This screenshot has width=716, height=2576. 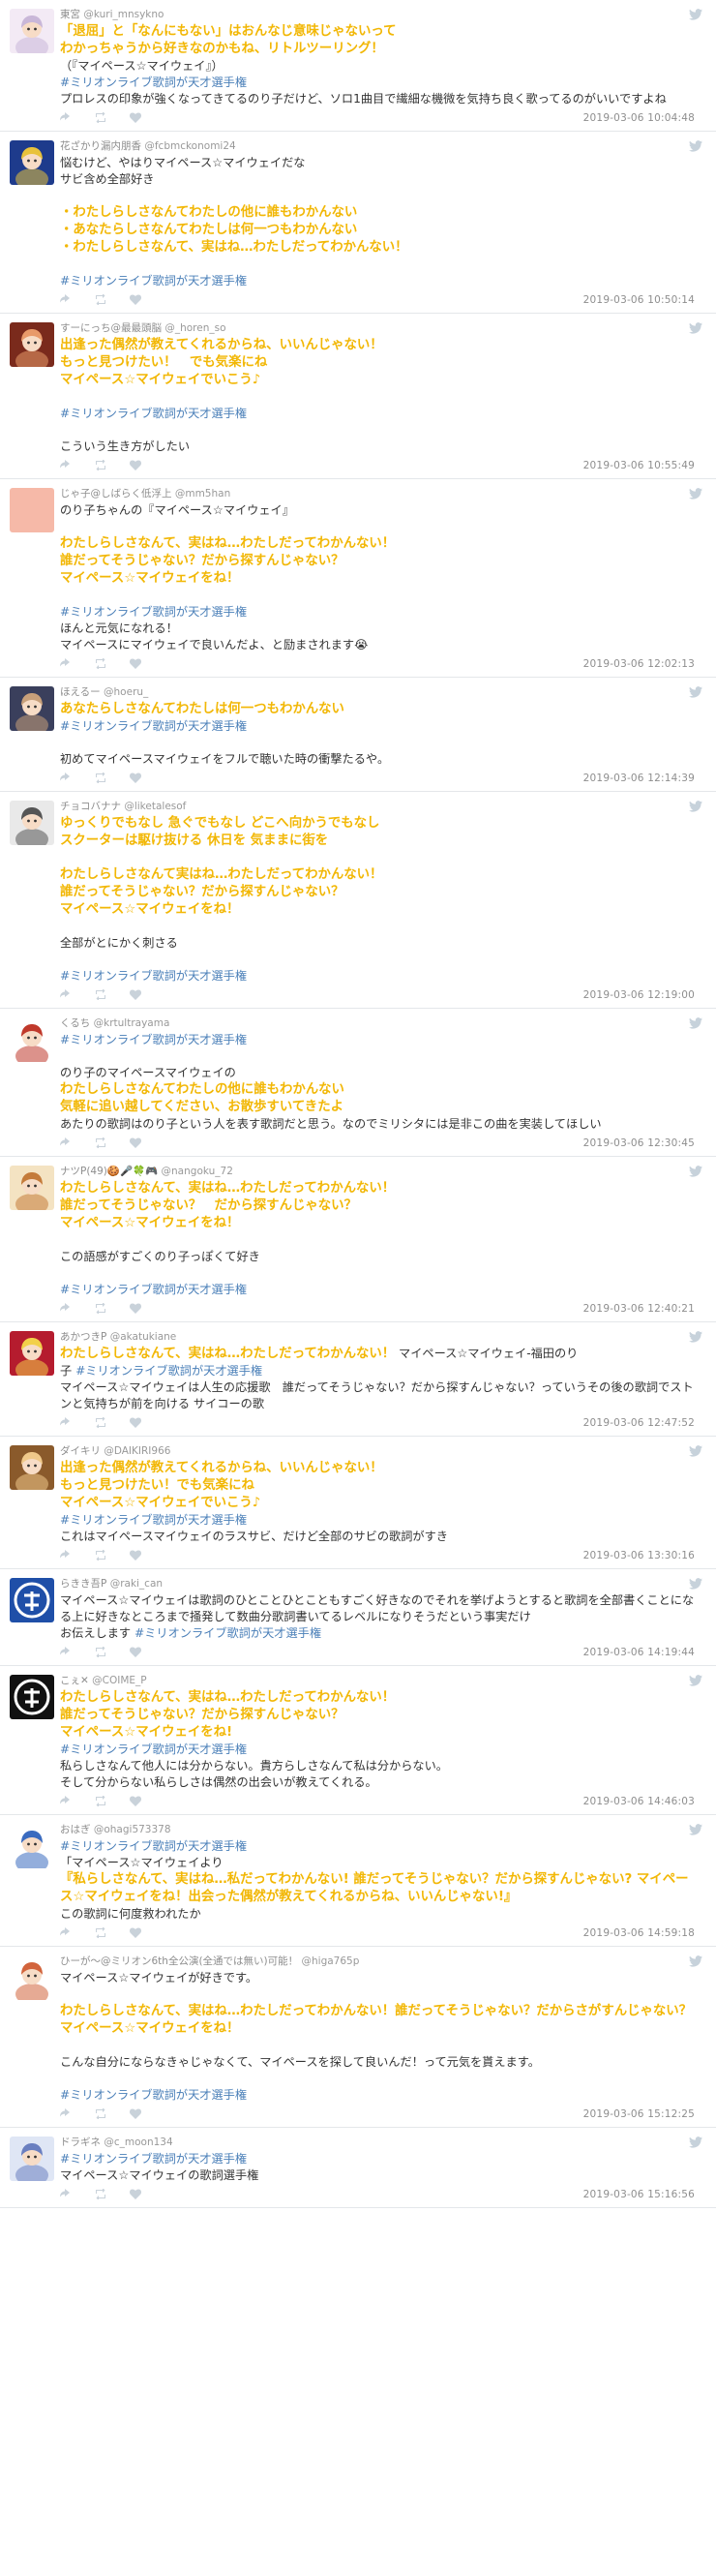 What do you see at coordinates (80, 2142) in the screenshot?
I see `author-display-name: ドラギネ` at bounding box center [80, 2142].